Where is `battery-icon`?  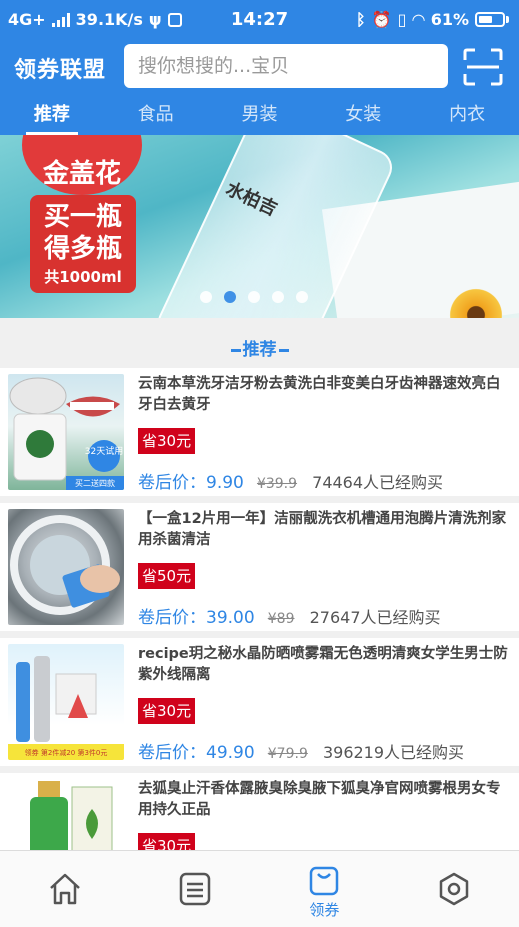
battery-icon is located at coordinates (492, 19).